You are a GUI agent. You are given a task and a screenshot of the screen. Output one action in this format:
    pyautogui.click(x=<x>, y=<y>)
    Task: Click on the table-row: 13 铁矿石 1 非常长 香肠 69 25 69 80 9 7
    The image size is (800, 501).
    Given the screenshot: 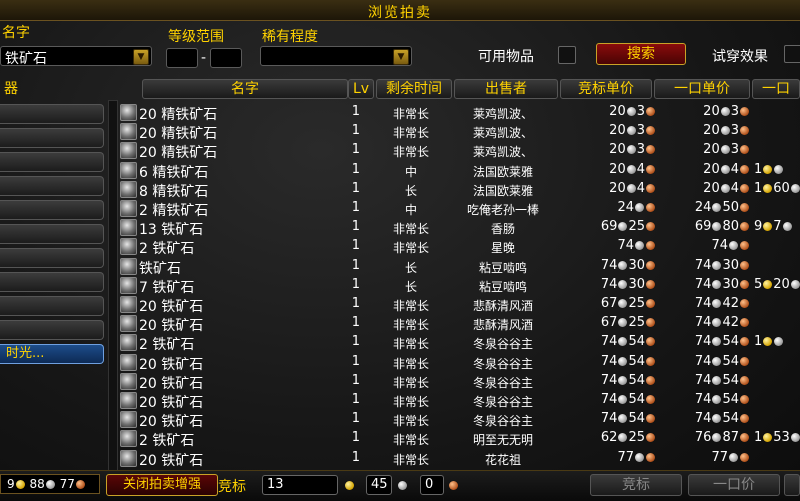 What is the action you would take?
    pyautogui.click(x=459, y=228)
    